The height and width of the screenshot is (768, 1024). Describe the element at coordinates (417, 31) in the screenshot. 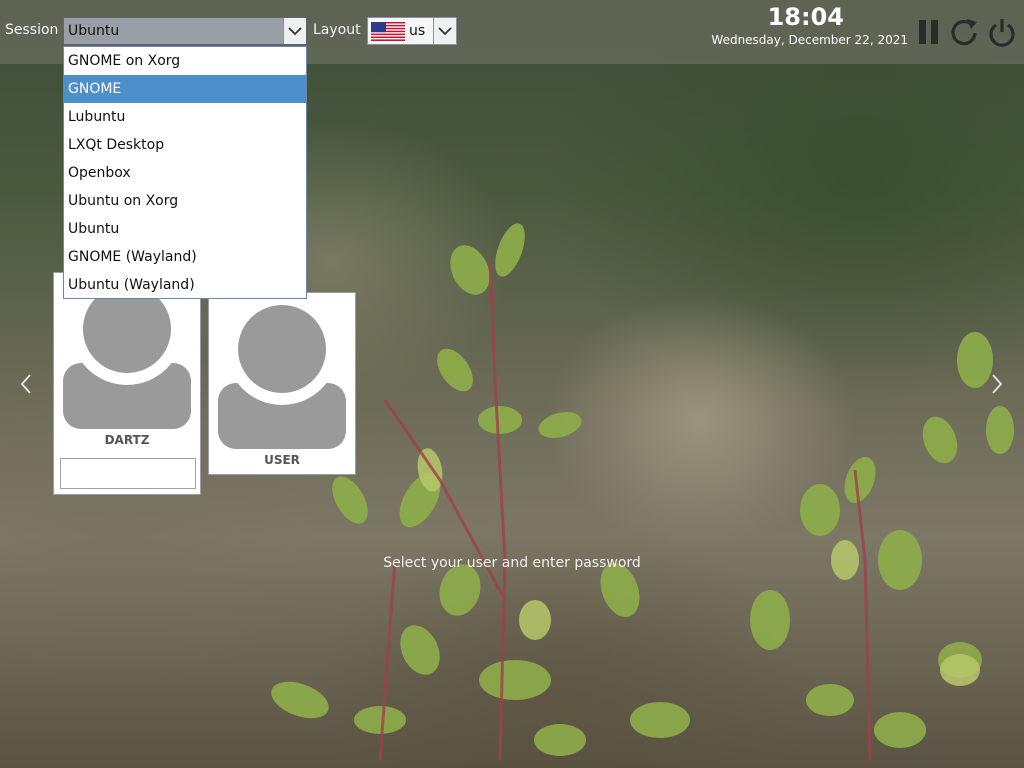

I see `layout-select-value: us` at that location.